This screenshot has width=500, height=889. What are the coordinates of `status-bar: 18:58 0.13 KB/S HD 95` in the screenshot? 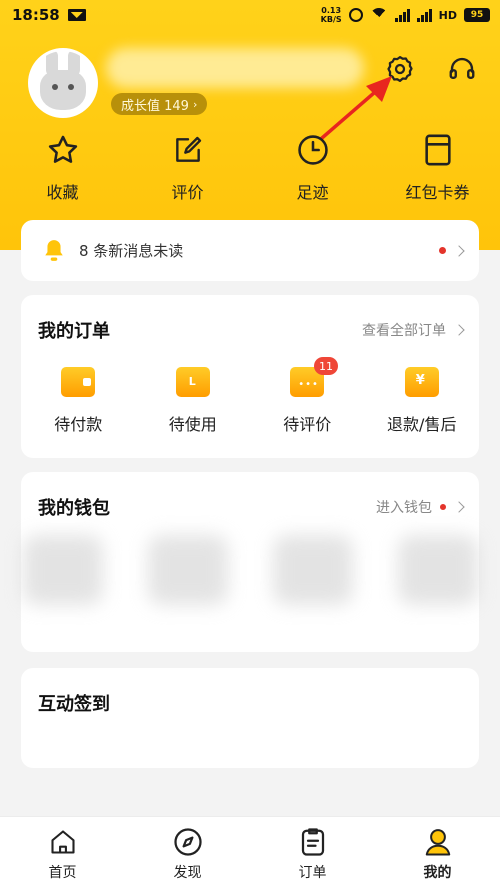 It's located at (250, 15).